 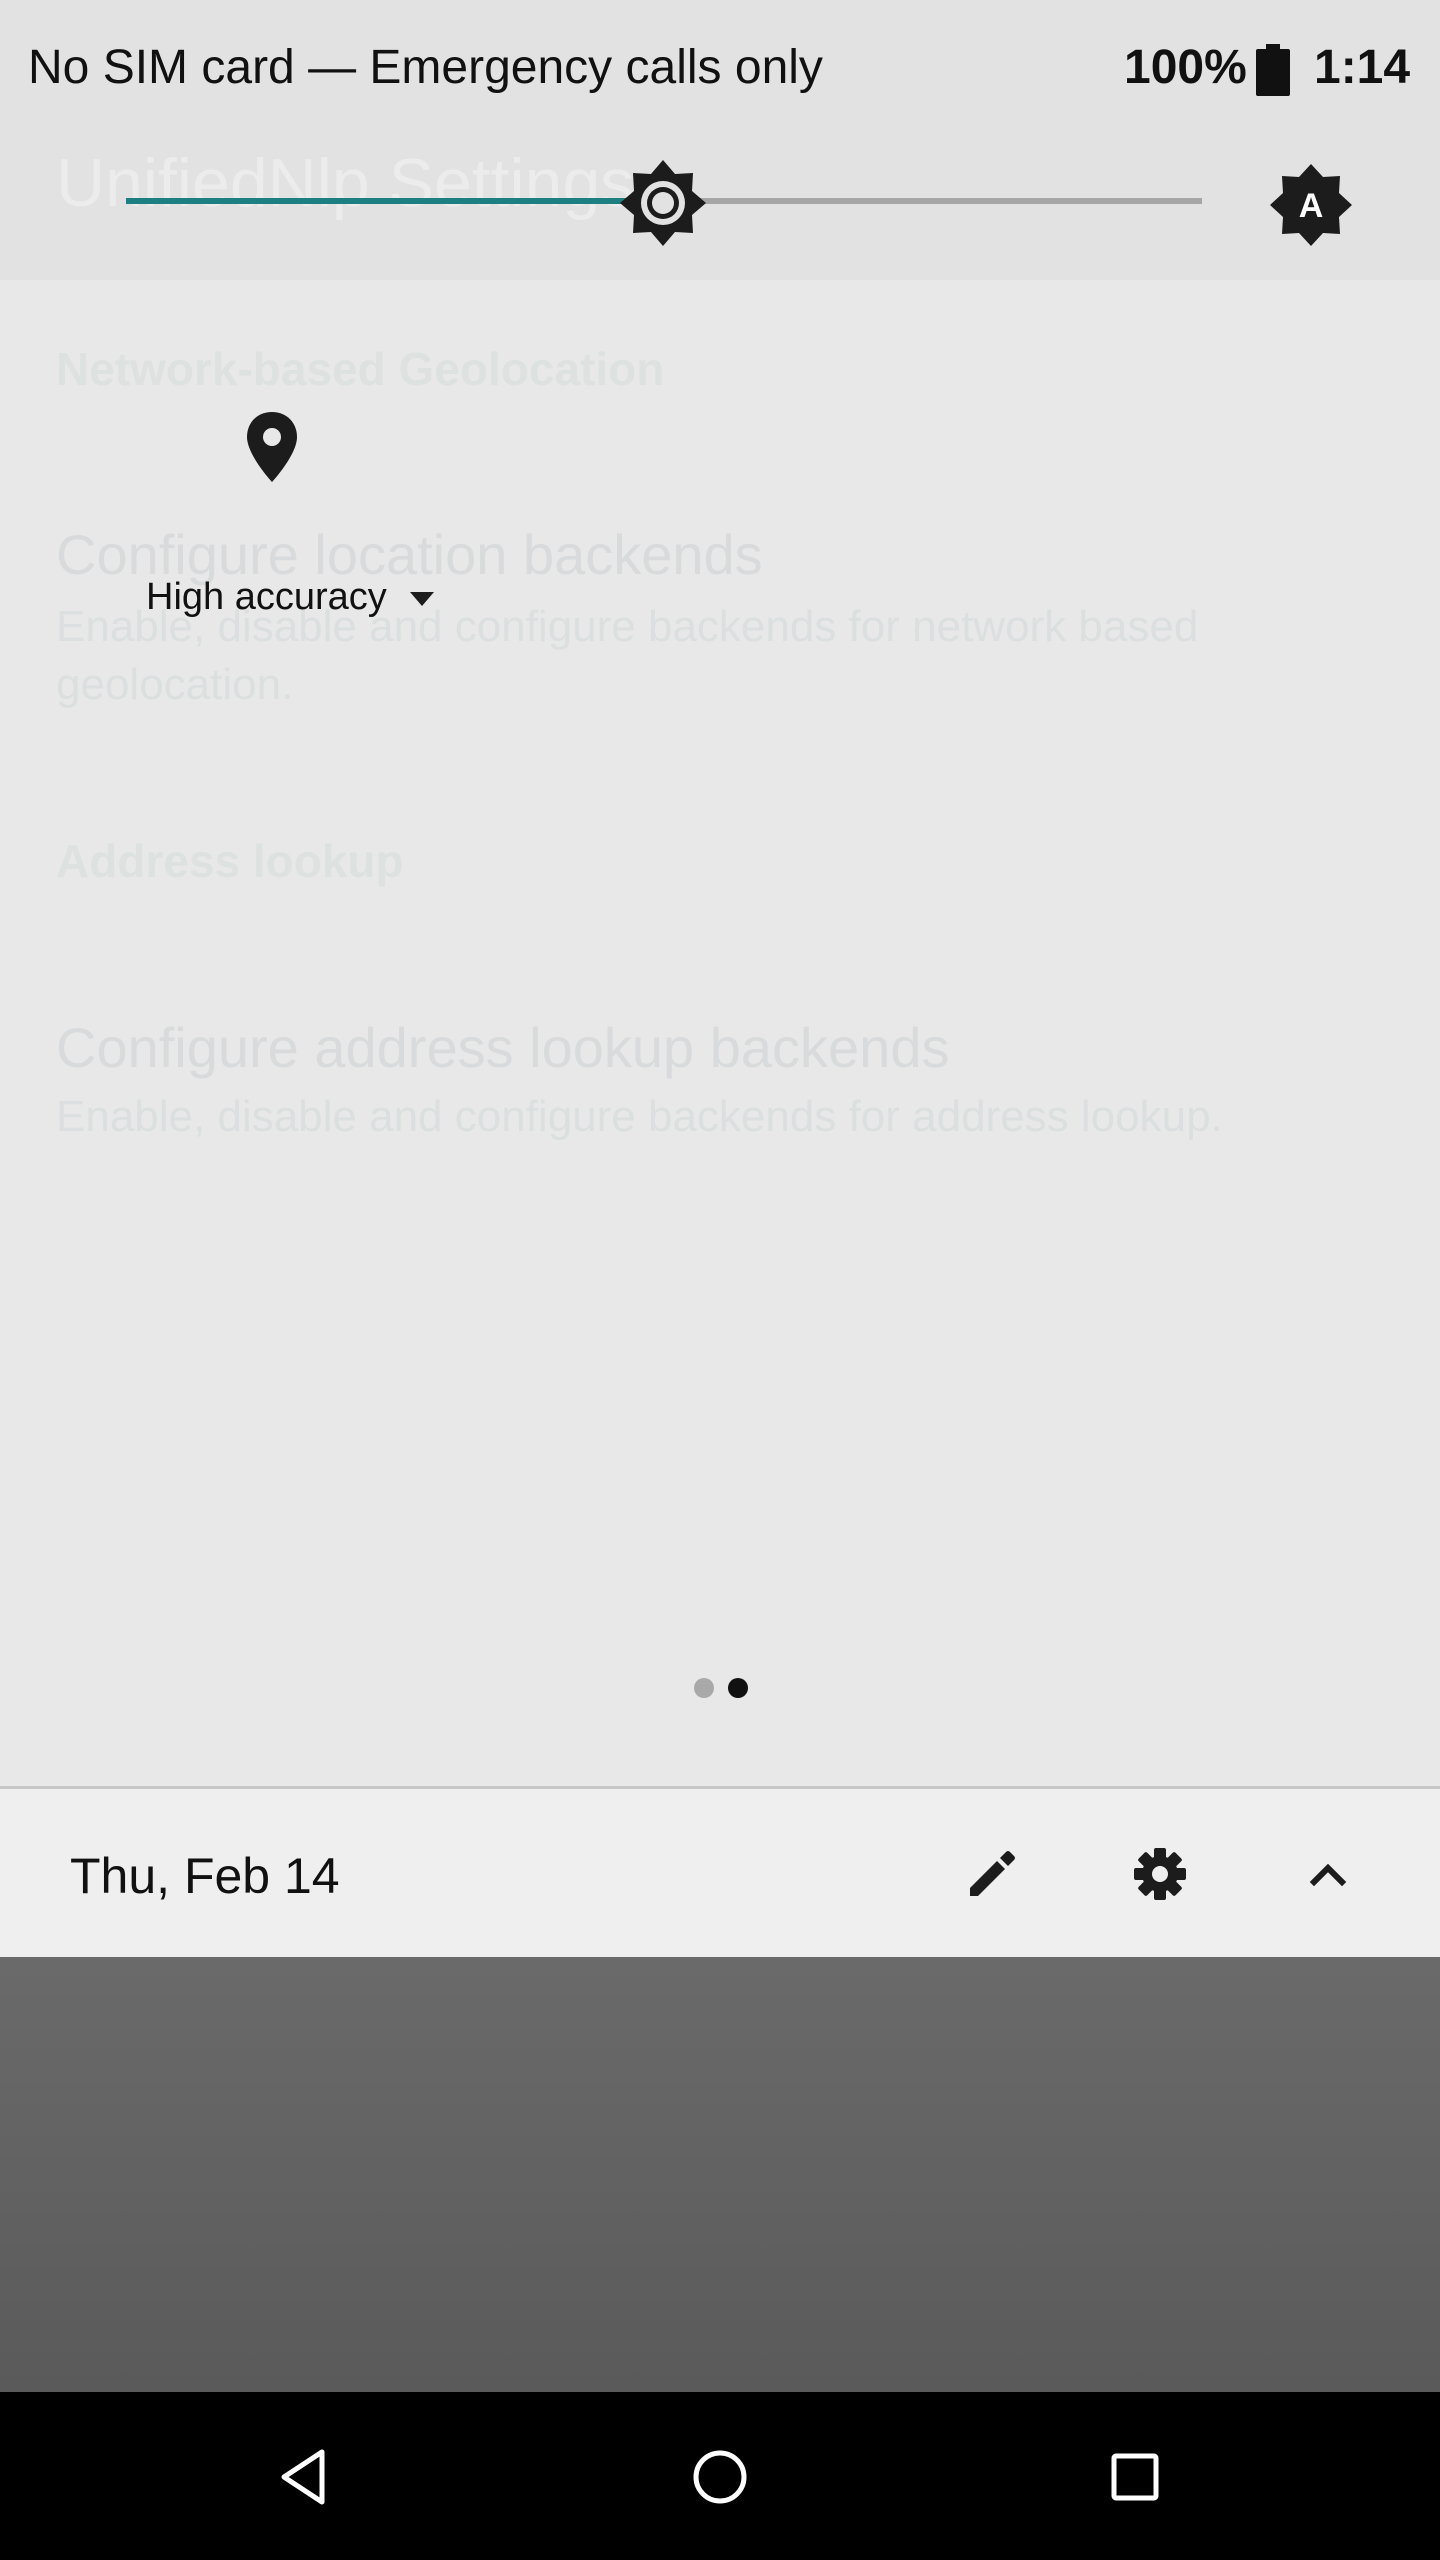 What do you see at coordinates (266, 597) in the screenshot?
I see `location-tile-label: High accuracy` at bounding box center [266, 597].